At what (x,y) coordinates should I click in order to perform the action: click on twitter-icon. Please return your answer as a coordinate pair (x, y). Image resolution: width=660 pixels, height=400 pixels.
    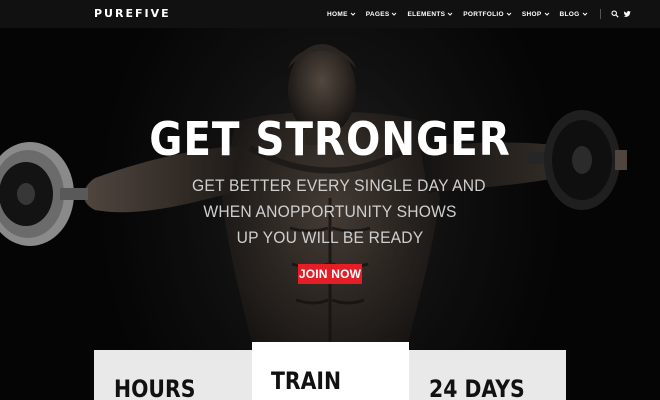
    Looking at the image, I should click on (627, 14).